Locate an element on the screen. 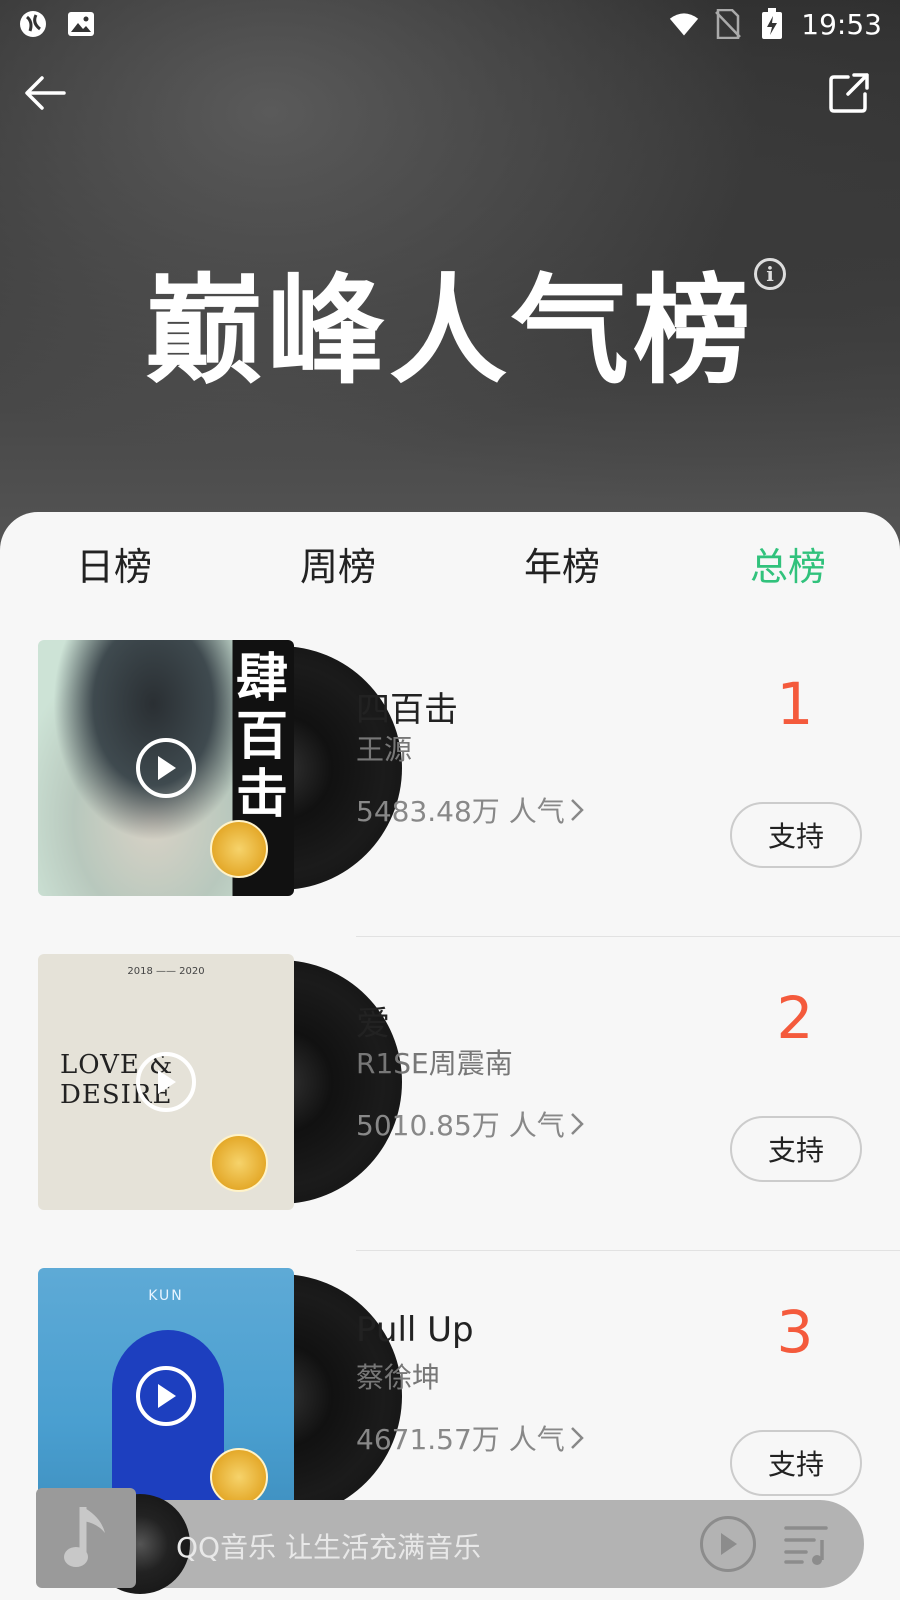 This screenshot has width=900, height=1600. share-icon is located at coordinates (849, 93).